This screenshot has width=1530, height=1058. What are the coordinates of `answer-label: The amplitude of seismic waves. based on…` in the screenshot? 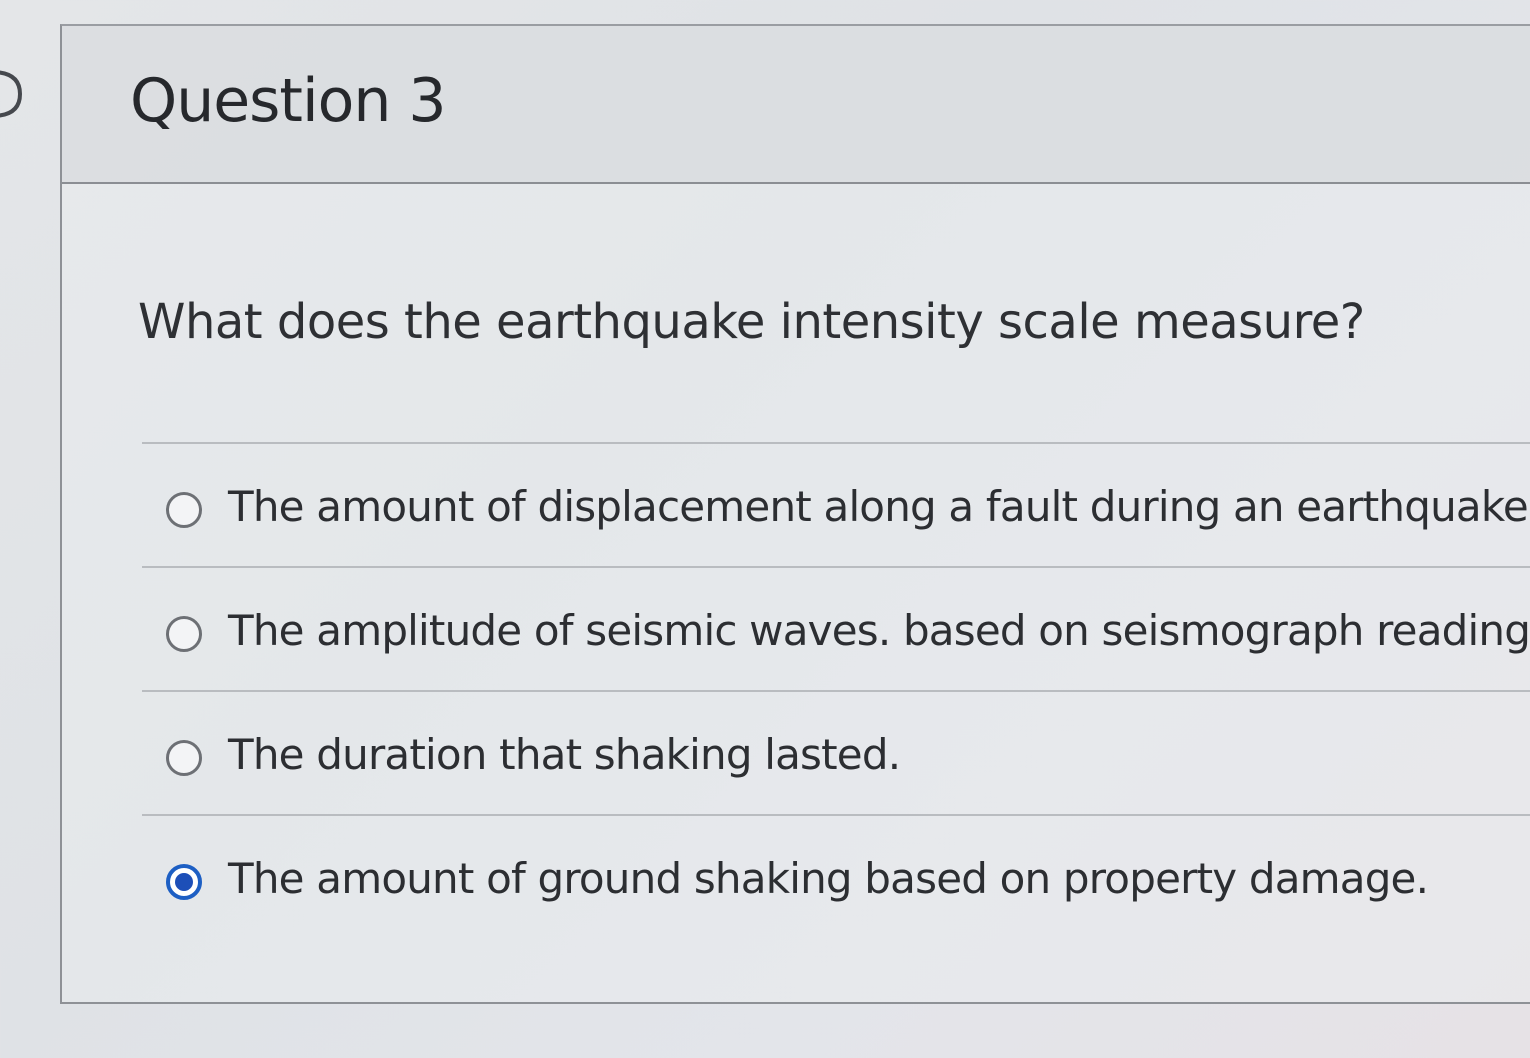 It's located at (879, 630).